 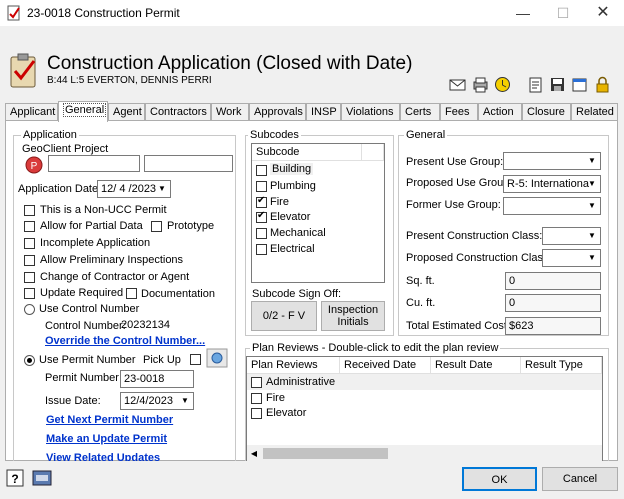 What do you see at coordinates (50, 135) in the screenshot?
I see `application-legend: Application` at bounding box center [50, 135].